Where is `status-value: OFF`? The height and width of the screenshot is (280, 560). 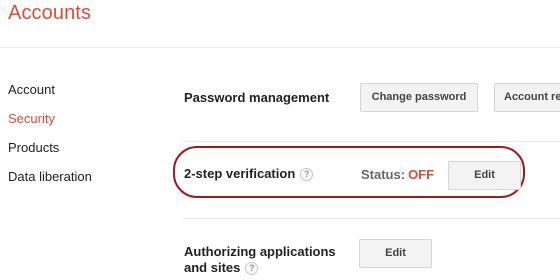
status-value: OFF is located at coordinates (421, 174).